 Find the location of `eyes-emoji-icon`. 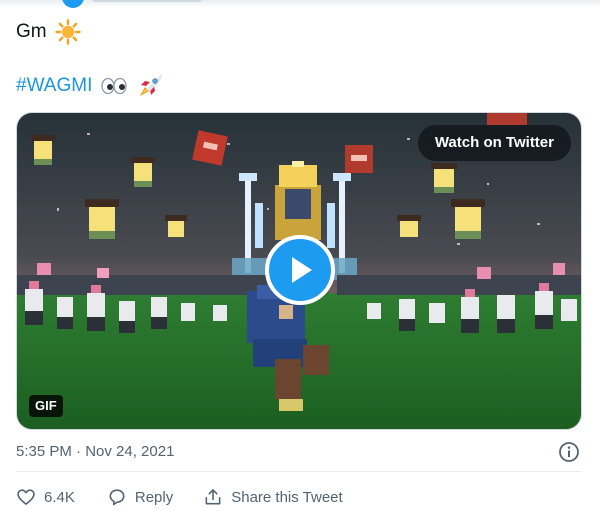

eyes-emoji-icon is located at coordinates (114, 86).